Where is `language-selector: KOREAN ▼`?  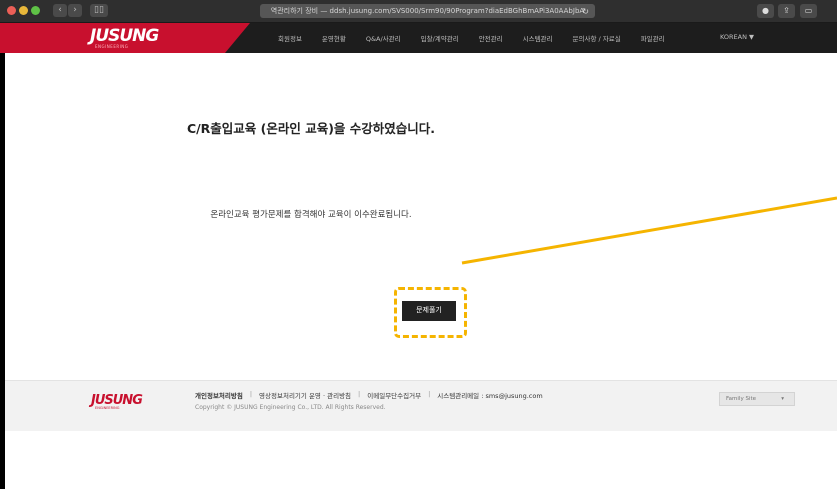 language-selector: KOREAN ▼ is located at coordinates (737, 37).